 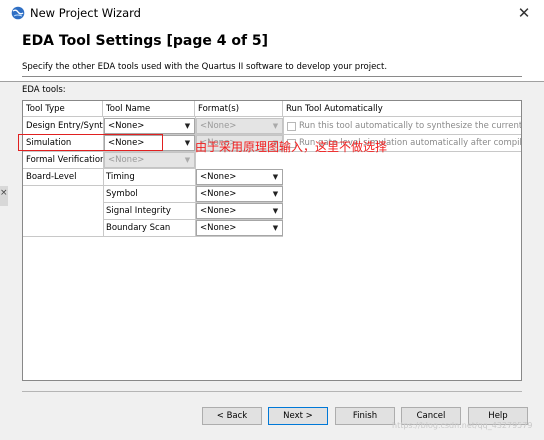 I want to click on page-title: EDA Tool Settings [page 4 of 5], so click(x=145, y=41).